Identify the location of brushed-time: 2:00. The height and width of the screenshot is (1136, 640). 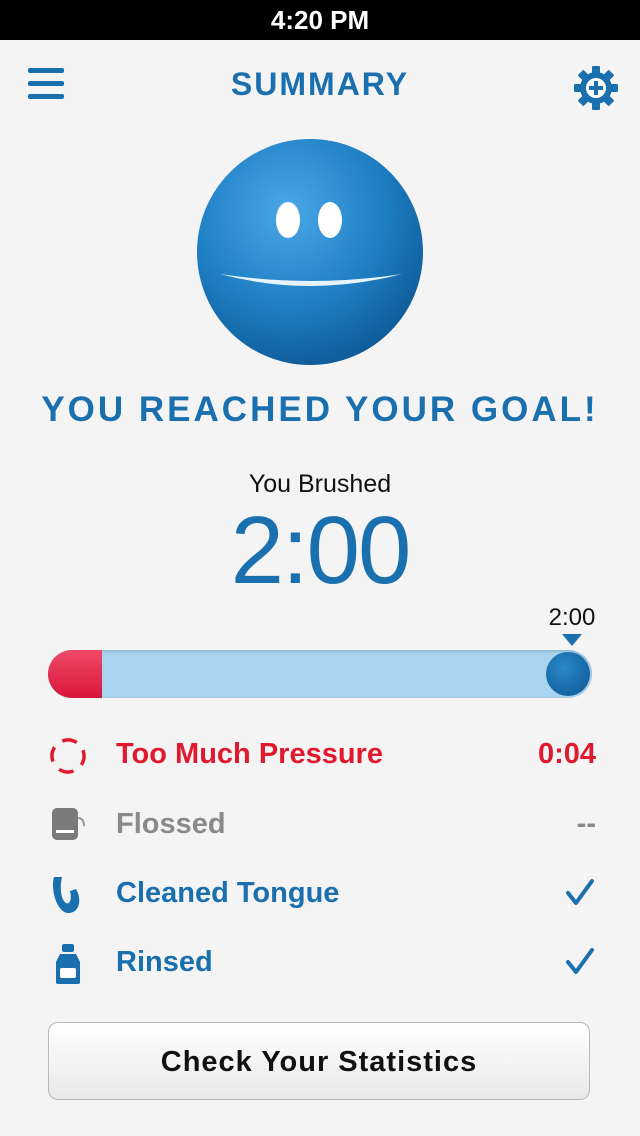
(321, 550).